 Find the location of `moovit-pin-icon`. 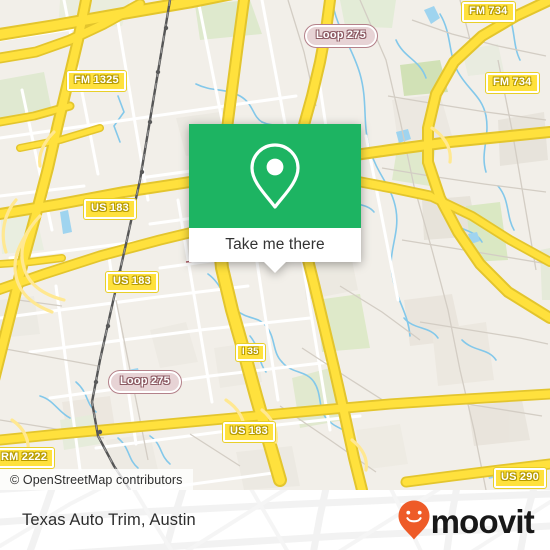

moovit-pin-icon is located at coordinates (414, 520).